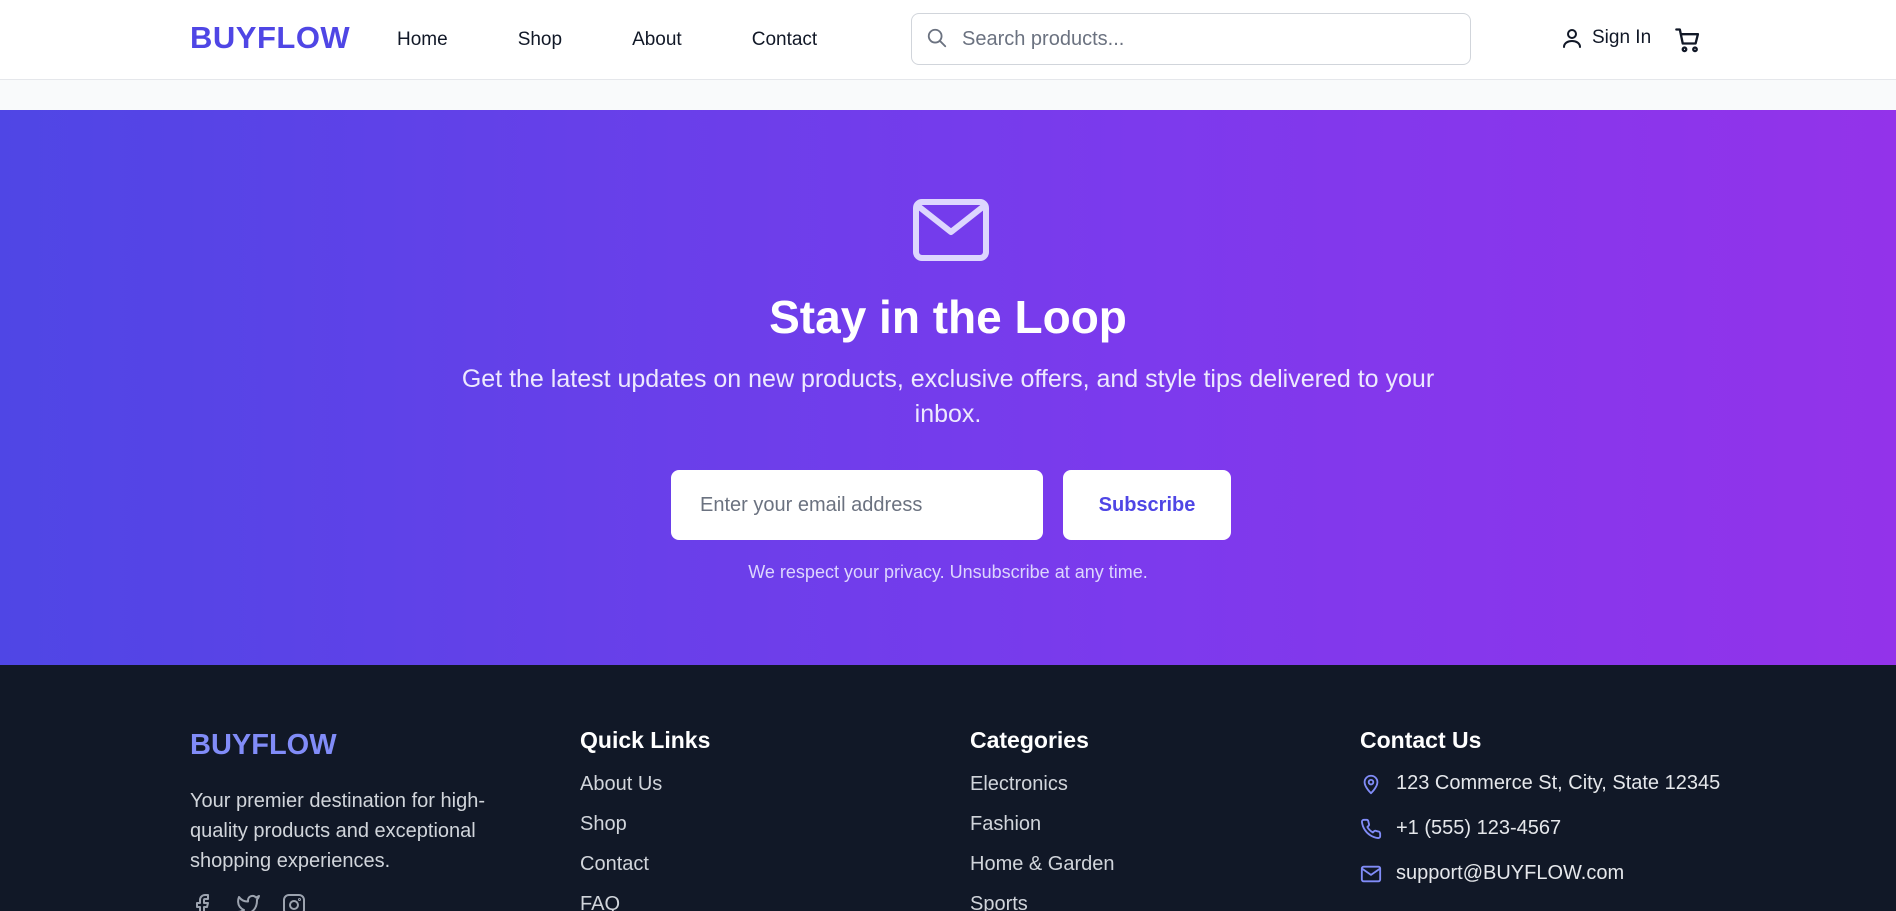 This screenshot has width=1896, height=911. Describe the element at coordinates (1147, 505) in the screenshot. I see `subscribe-button: Subscribe` at that location.